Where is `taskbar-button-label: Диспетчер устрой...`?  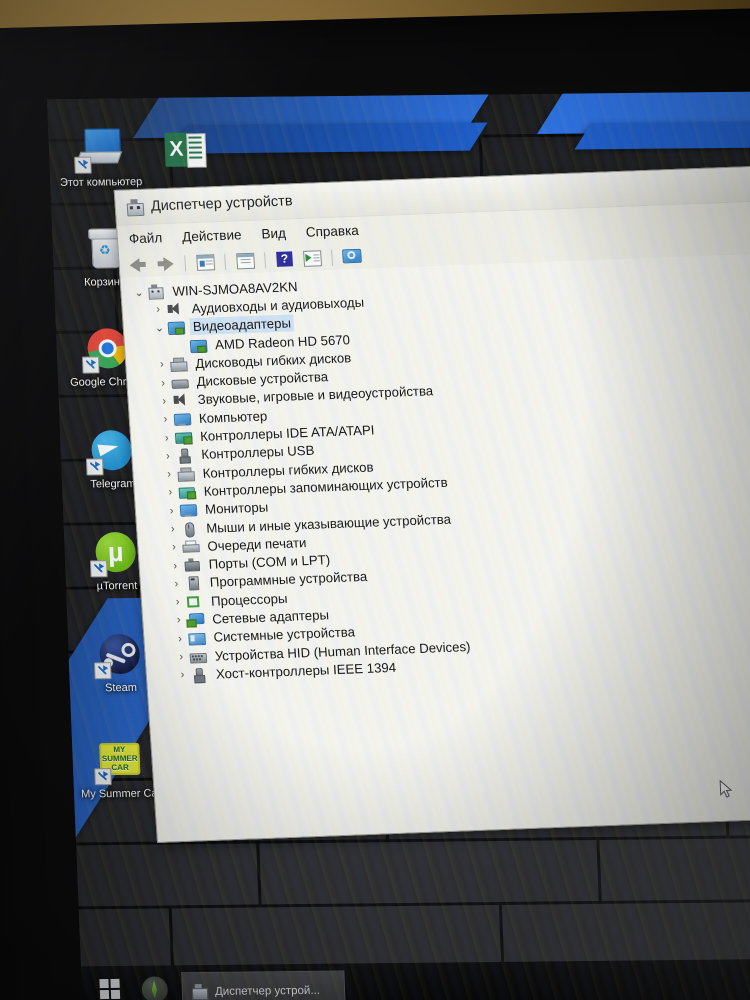
taskbar-button-label: Диспетчер устрой... is located at coordinates (267, 991).